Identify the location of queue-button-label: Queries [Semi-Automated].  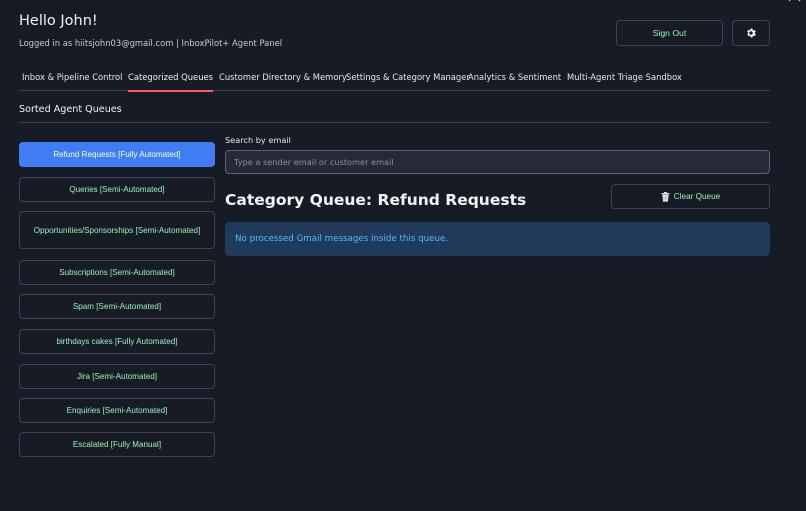
(117, 189).